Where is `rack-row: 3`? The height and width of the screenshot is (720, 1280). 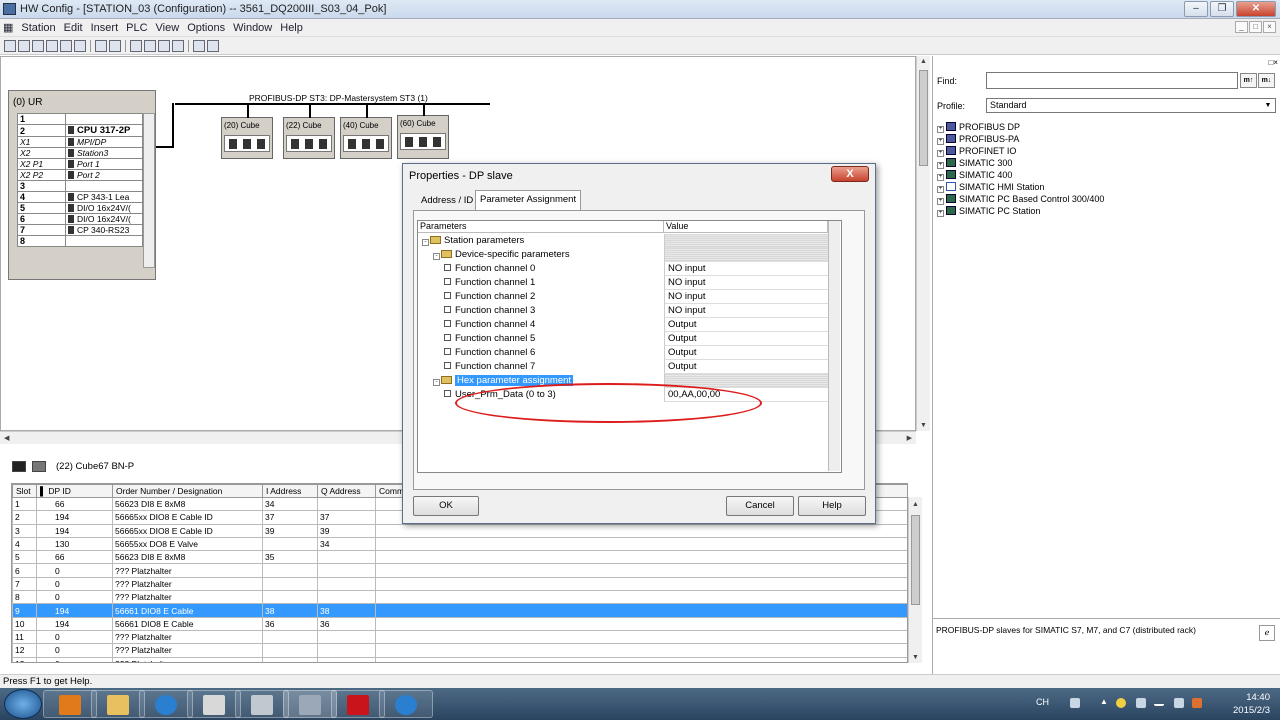 rack-row: 3 is located at coordinates (80, 186).